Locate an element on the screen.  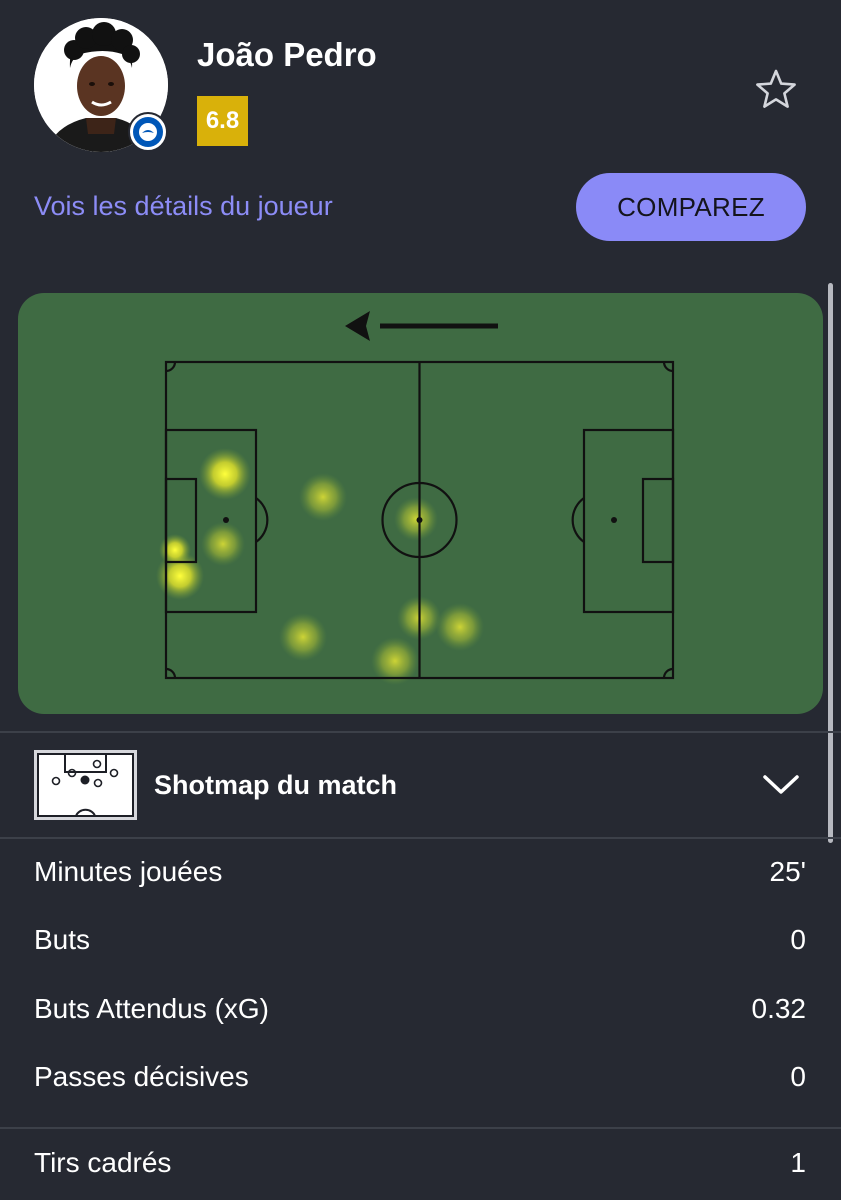
chevron-down-icon is located at coordinates (781, 785).